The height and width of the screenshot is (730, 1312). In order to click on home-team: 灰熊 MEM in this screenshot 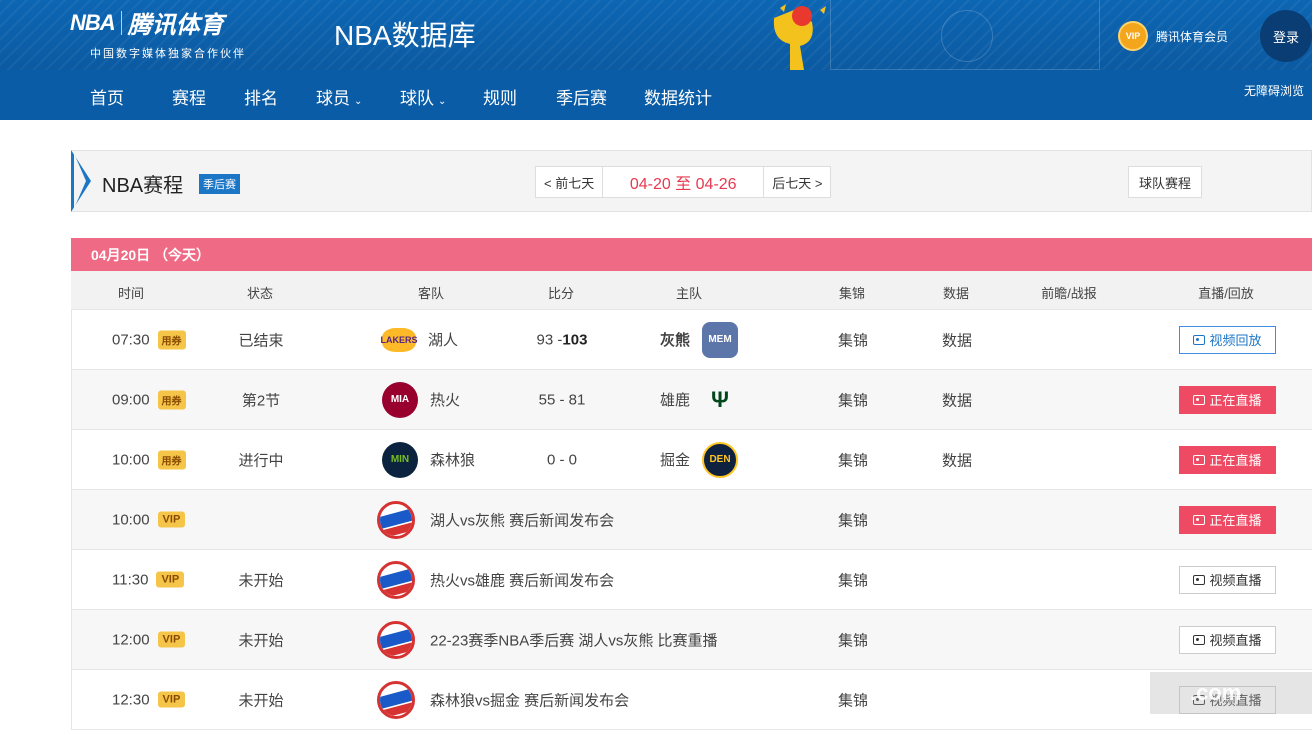, I will do `click(699, 339)`.